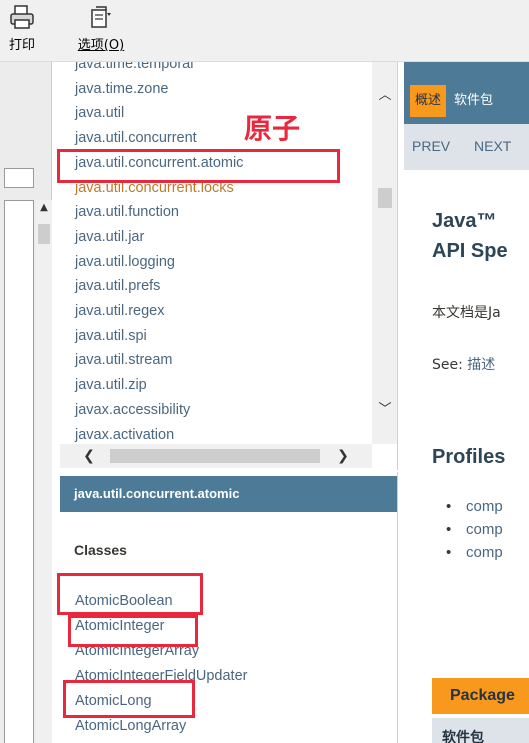 This screenshot has width=529, height=743. Describe the element at coordinates (272, 128) in the screenshot. I see `annotation-label: 原子` at that location.